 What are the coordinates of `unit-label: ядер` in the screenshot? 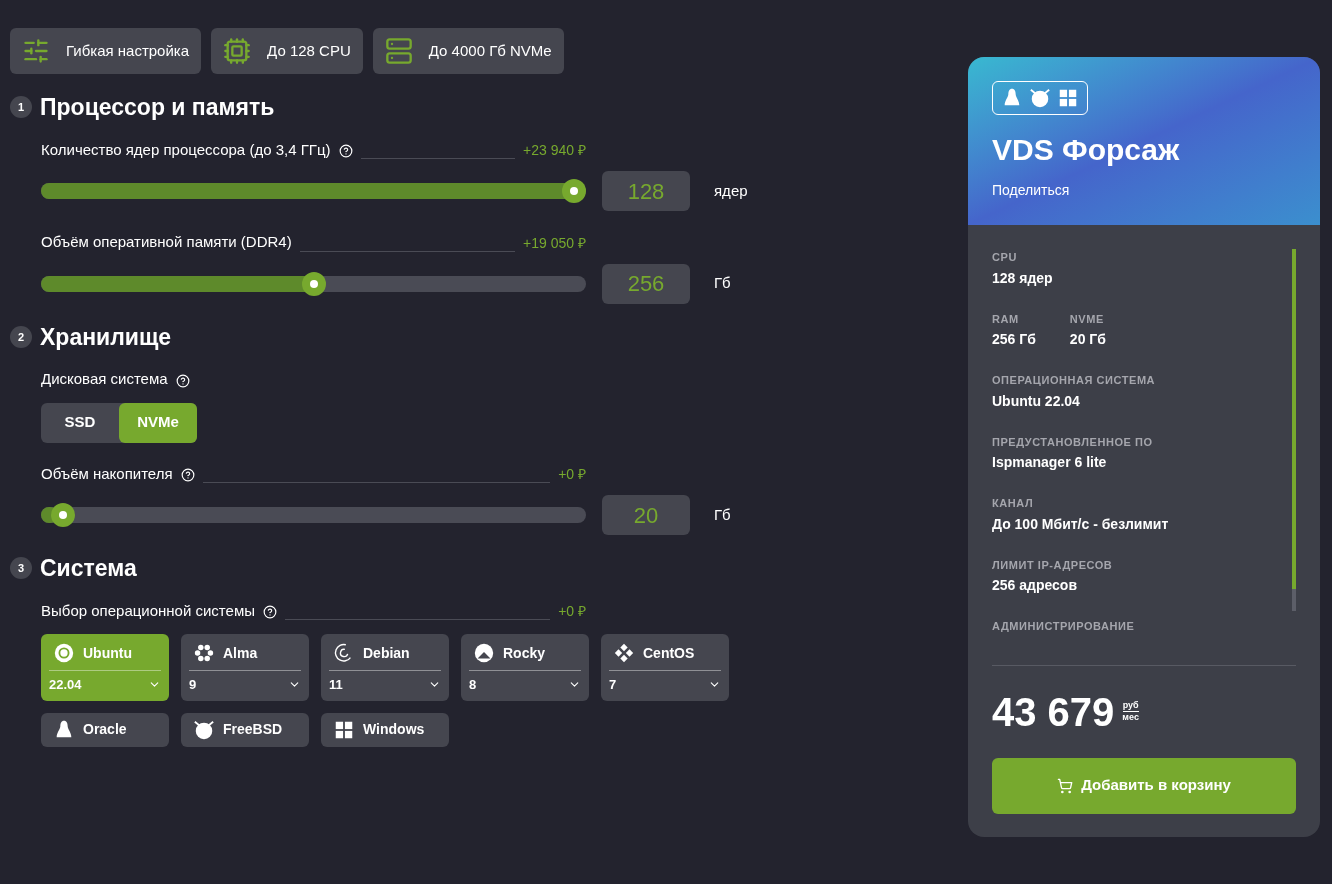 It's located at (731, 190).